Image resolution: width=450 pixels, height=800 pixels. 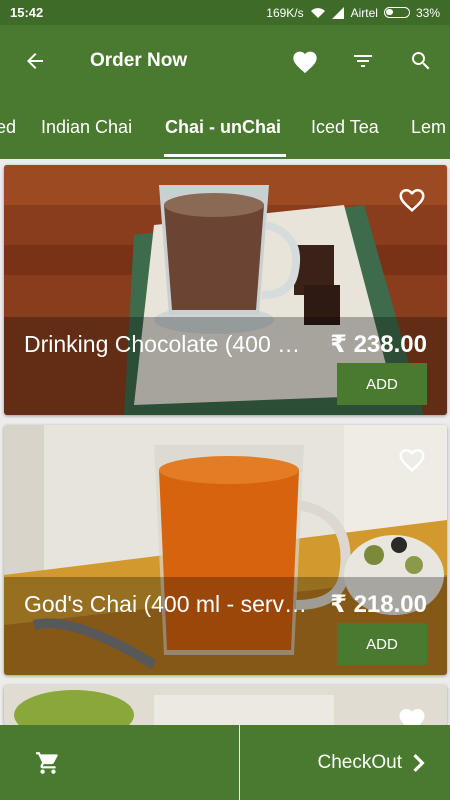 I want to click on product-card-partial, so click(x=225, y=705).